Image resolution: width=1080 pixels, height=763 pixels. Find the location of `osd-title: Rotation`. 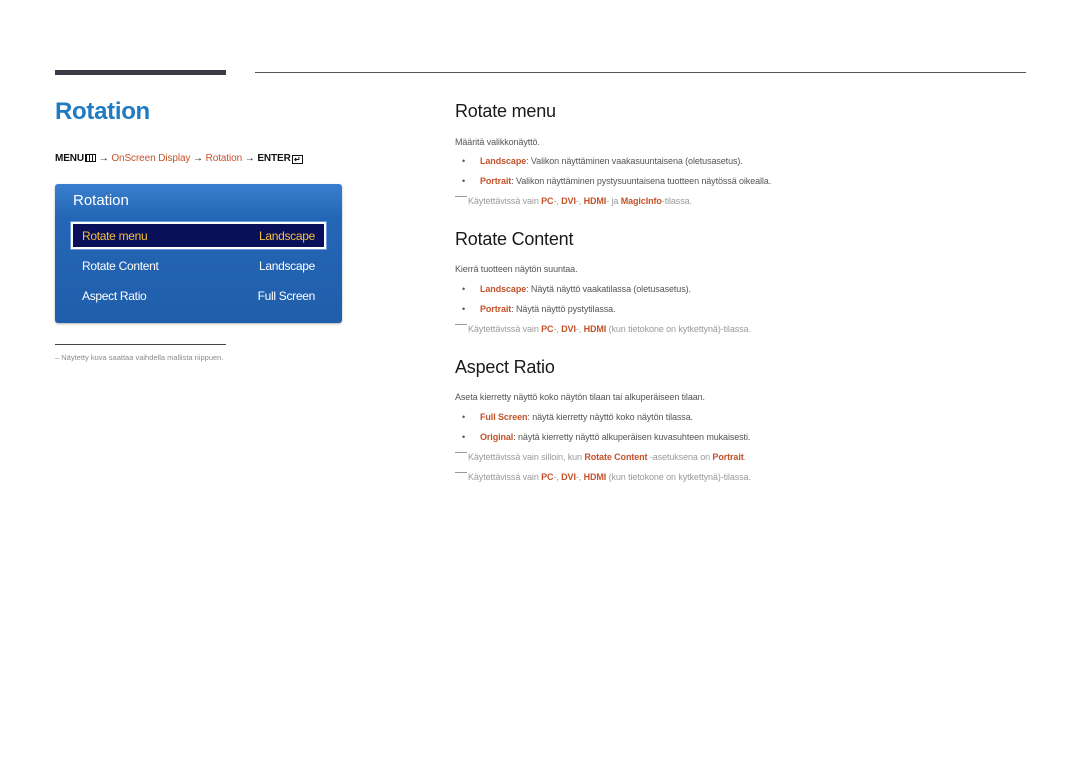

osd-title: Rotation is located at coordinates (101, 200).